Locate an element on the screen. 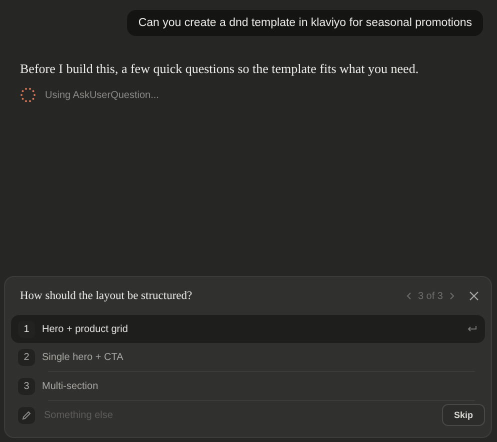 The image size is (497, 442). option-item: 2 Single hero + CTA is located at coordinates (248, 357).